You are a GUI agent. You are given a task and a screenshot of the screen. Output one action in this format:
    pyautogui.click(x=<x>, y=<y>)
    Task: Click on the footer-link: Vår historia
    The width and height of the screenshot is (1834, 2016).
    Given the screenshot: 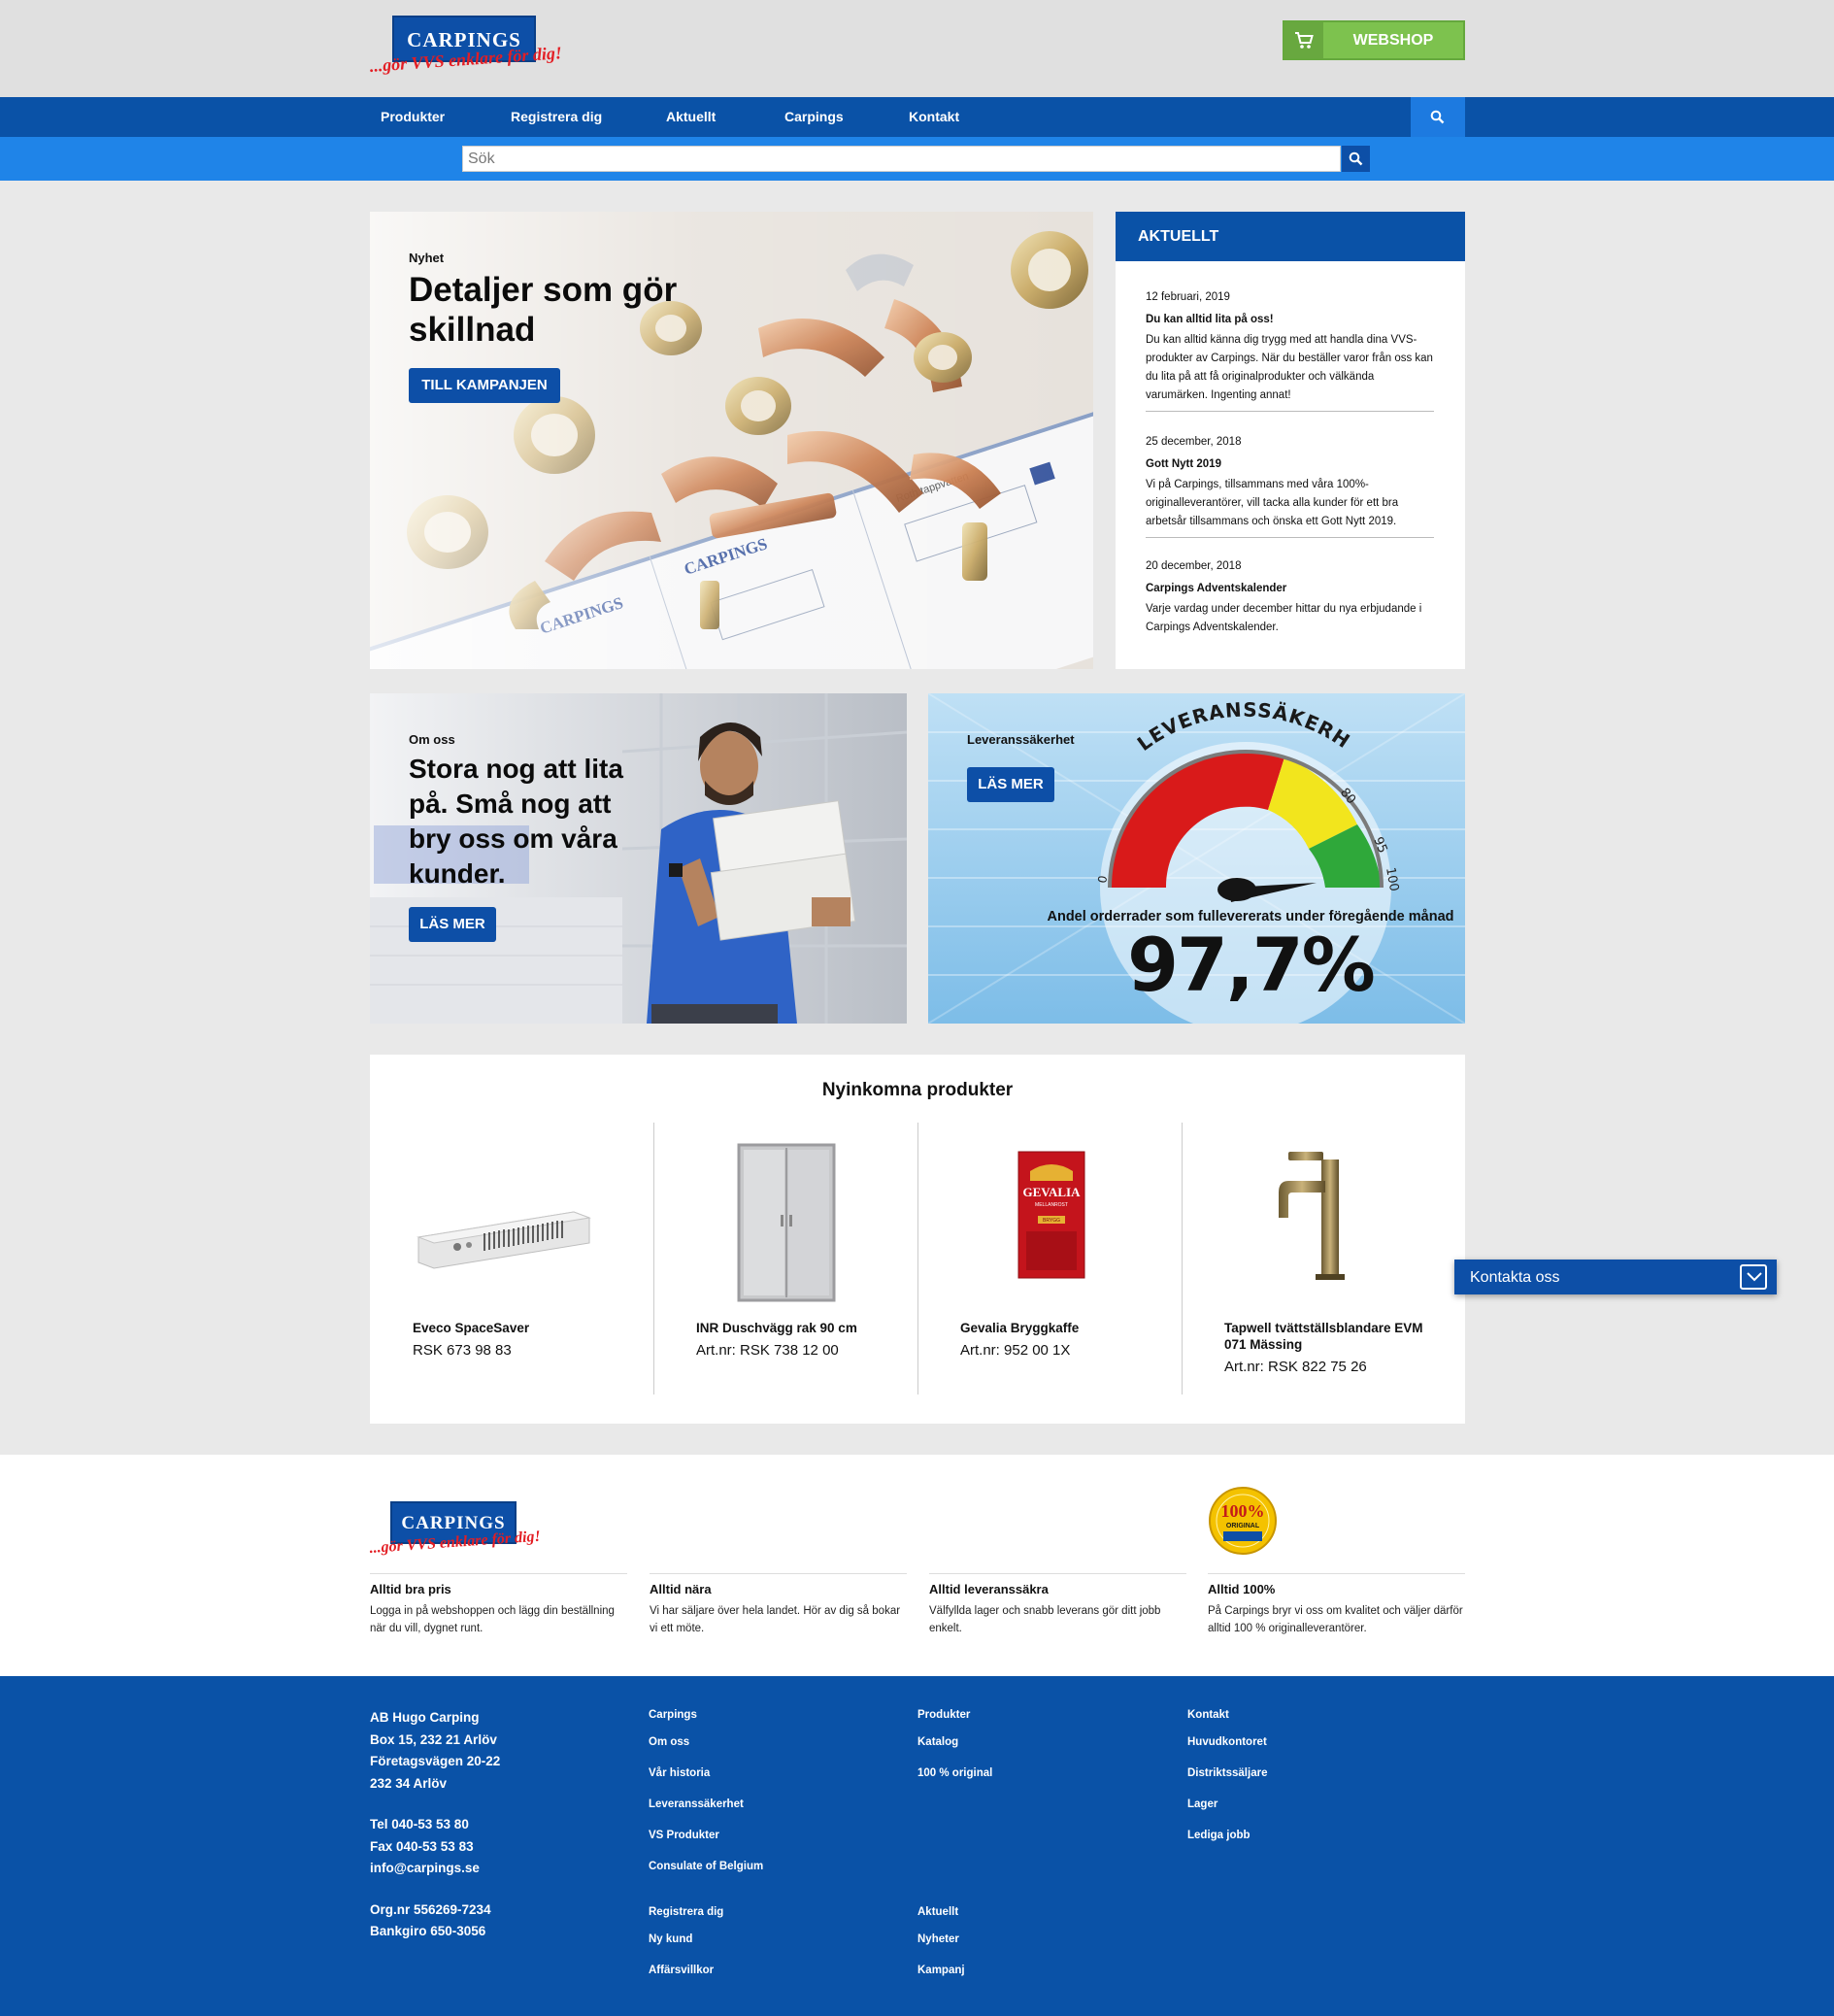 What is the action you would take?
    pyautogui.click(x=706, y=1782)
    